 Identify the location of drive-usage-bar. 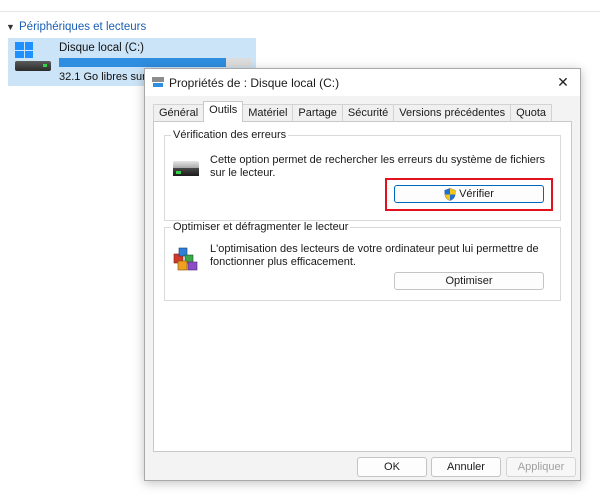
(155, 62).